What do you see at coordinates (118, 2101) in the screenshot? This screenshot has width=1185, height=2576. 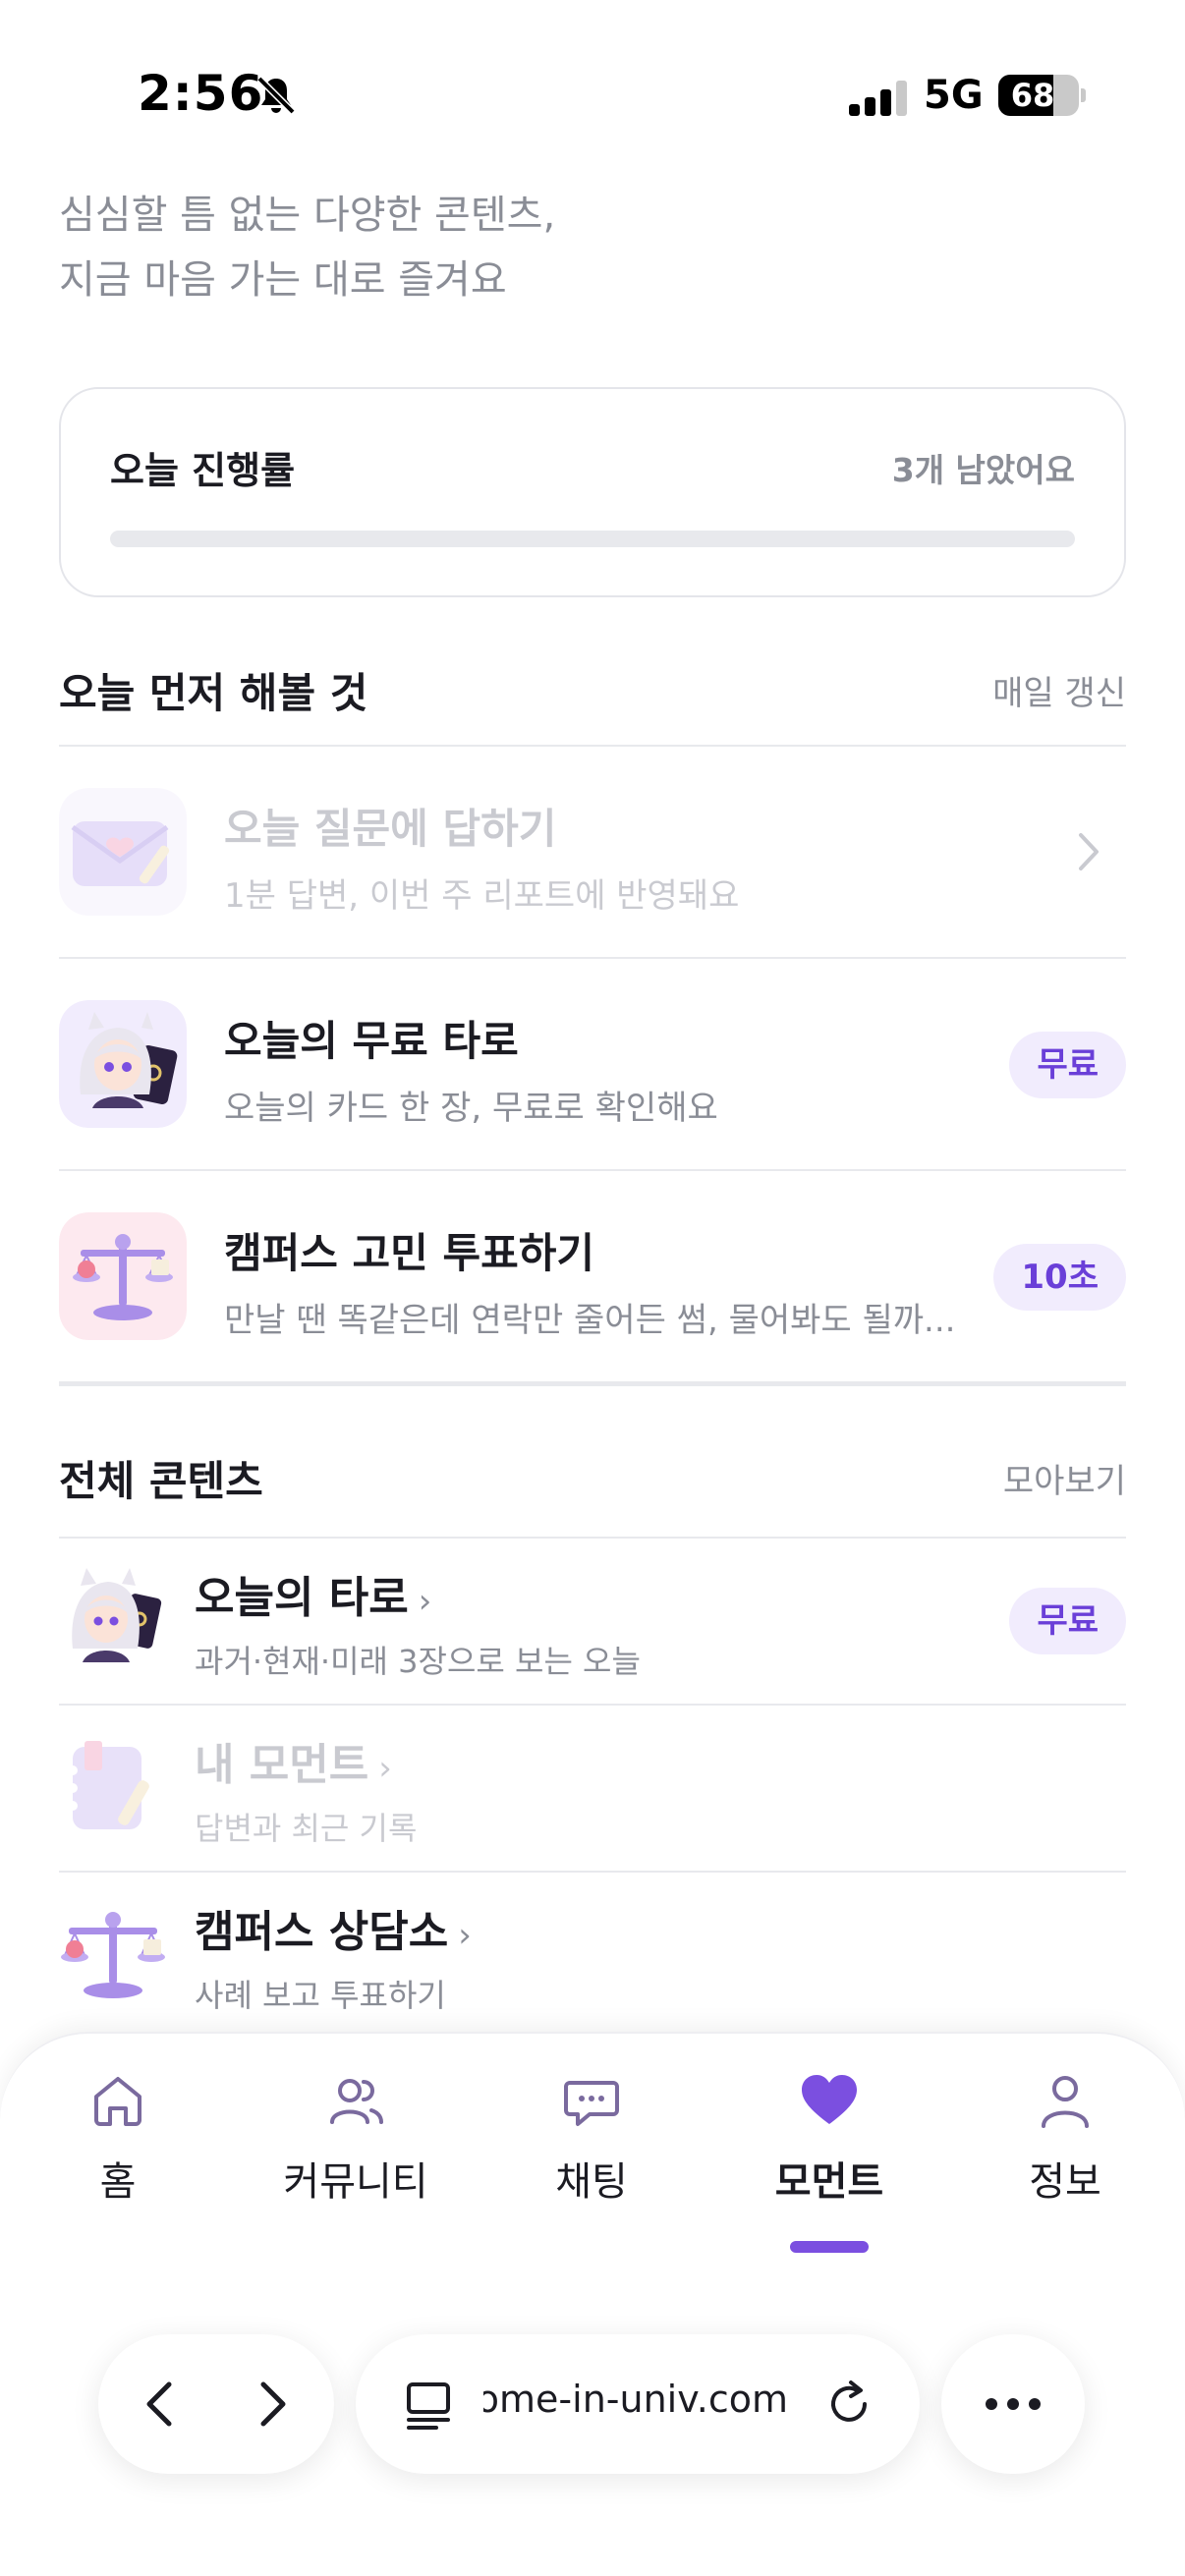 I see `home-icon` at bounding box center [118, 2101].